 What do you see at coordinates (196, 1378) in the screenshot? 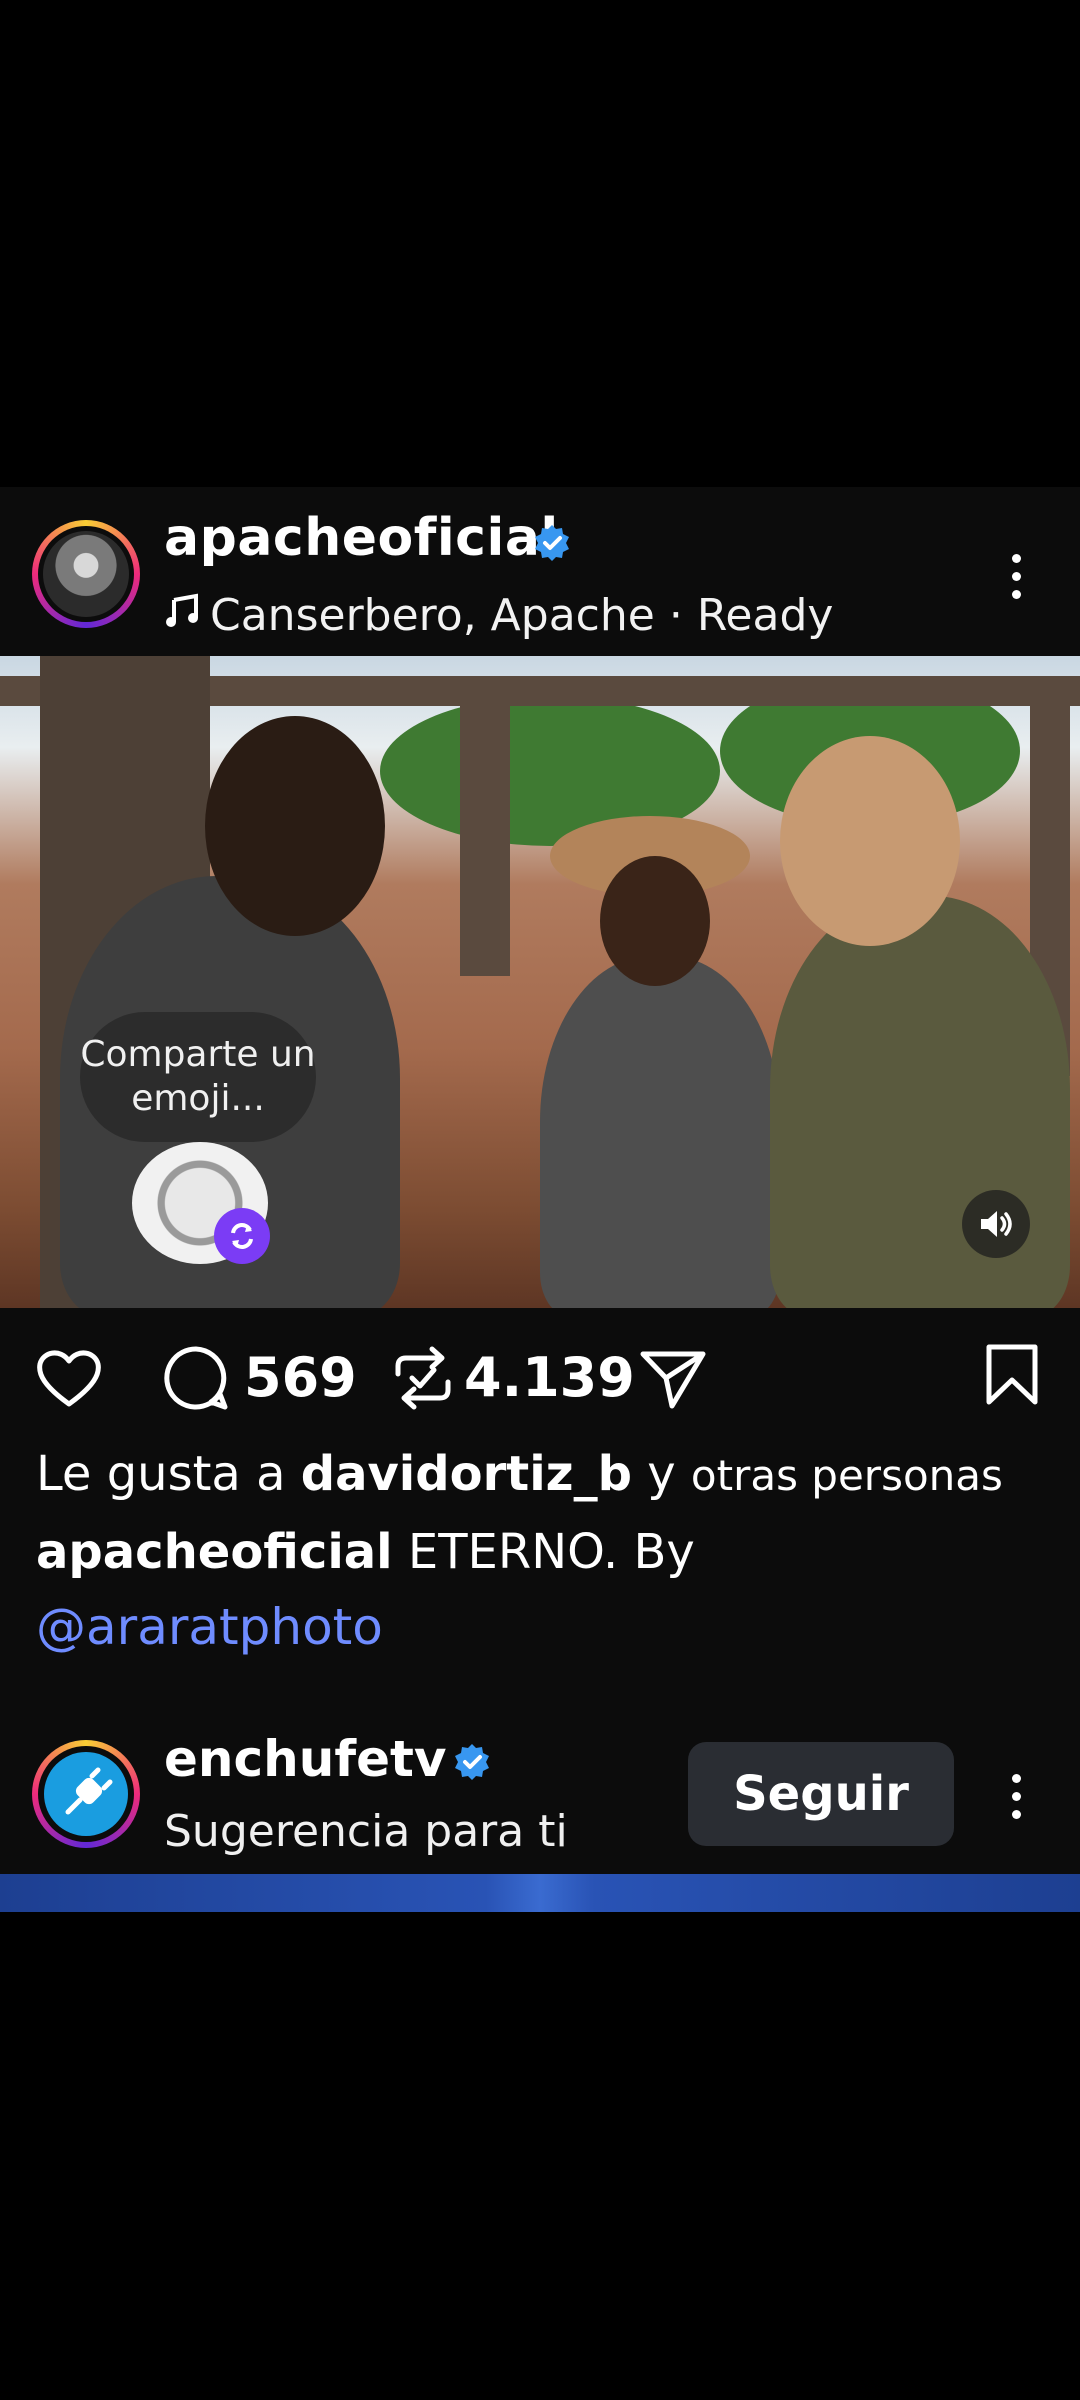
I see `comment-icon` at bounding box center [196, 1378].